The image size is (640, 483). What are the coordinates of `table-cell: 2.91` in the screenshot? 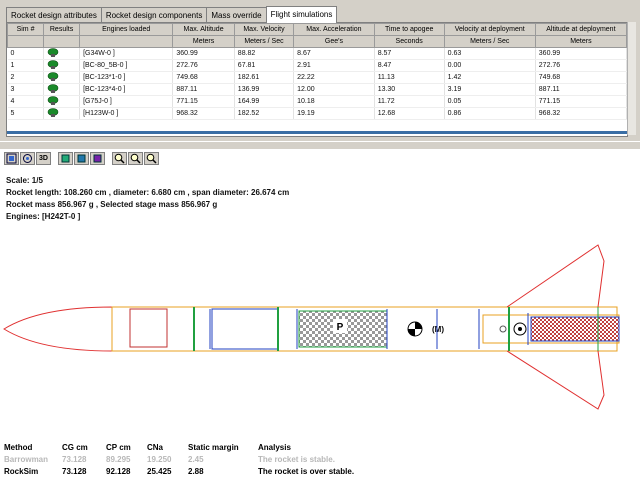 It's located at (334, 65).